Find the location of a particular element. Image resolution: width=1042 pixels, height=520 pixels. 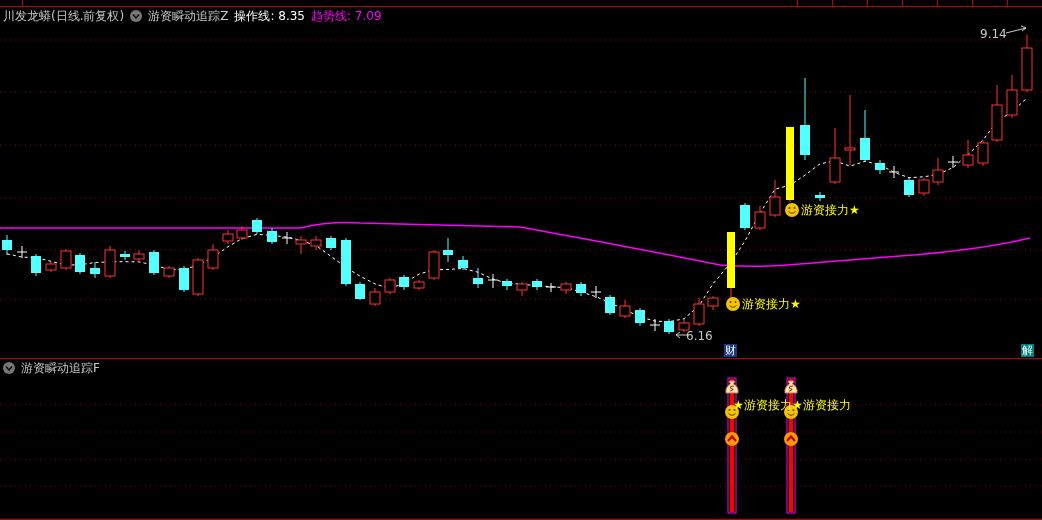

indicator-value: 操作线: 8.35 is located at coordinates (269, 16).